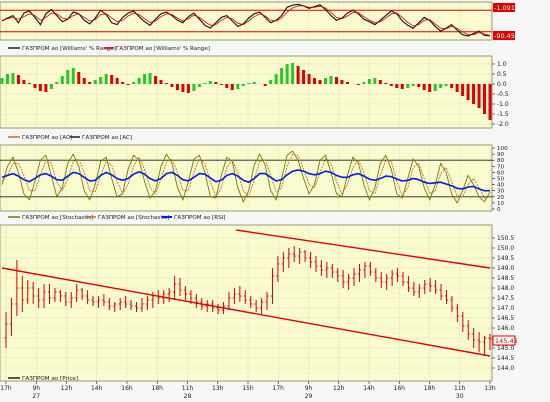 Image resolution: width=550 pixels, height=402 pixels. Describe the element at coordinates (502, 64) in the screenshot. I see `ac-tick-label: 1.0` at that location.